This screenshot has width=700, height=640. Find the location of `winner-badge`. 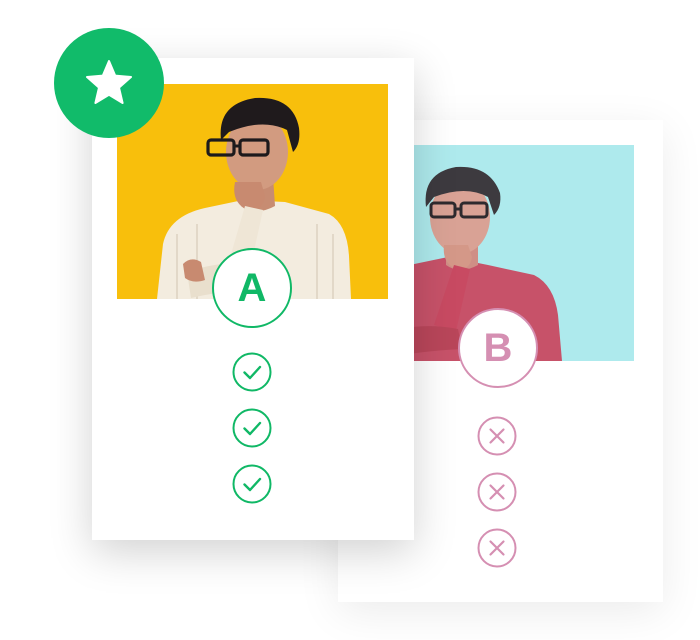

winner-badge is located at coordinates (109, 83).